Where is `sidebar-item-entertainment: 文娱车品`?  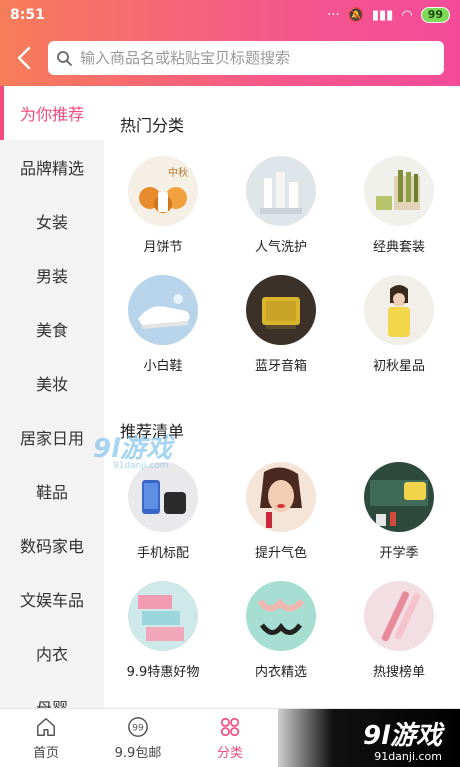 sidebar-item-entertainment: 文娱车品 is located at coordinates (52, 599).